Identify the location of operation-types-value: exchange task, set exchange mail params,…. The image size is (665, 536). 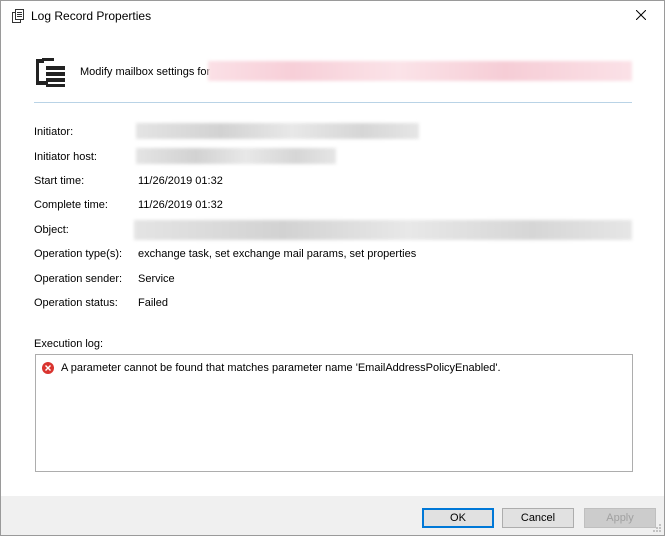
(277, 254).